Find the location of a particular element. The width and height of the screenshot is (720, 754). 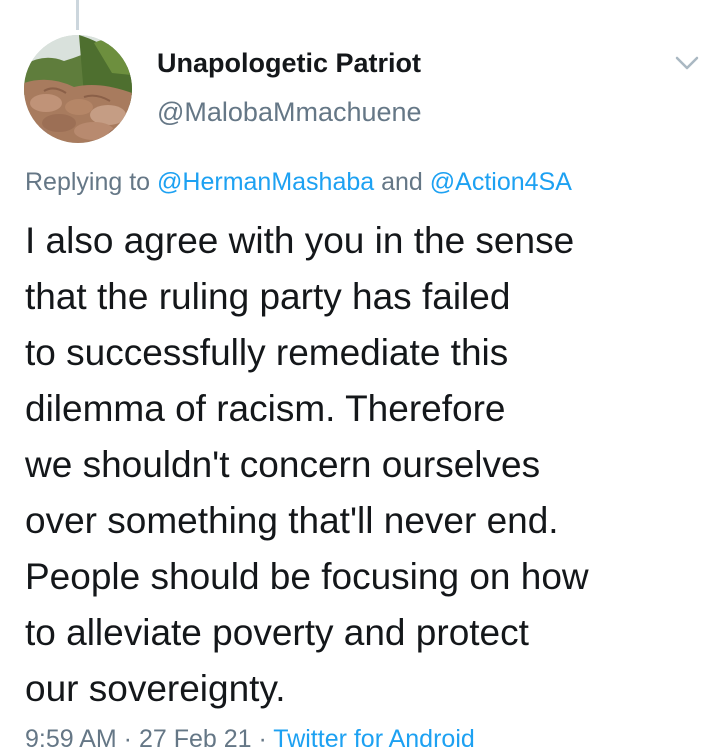

tweet-text-line: to alleviate poverty and protect is located at coordinates (277, 632).